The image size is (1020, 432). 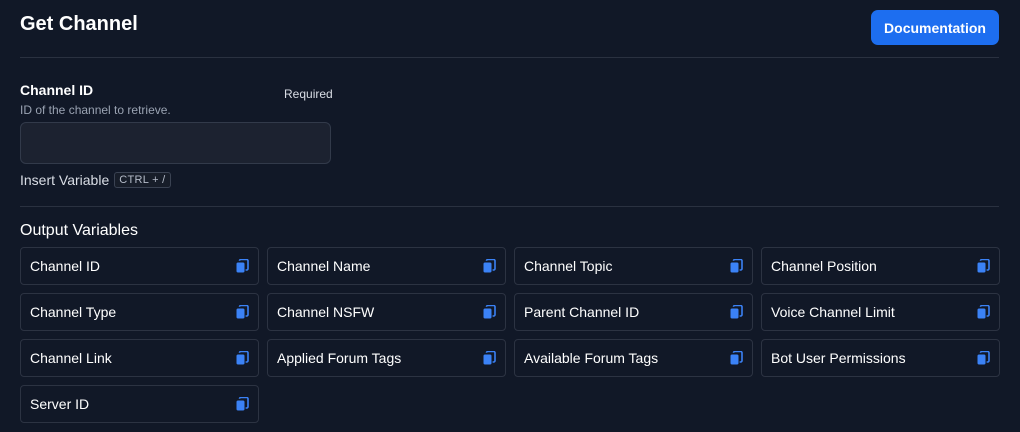 I want to click on output-variable-card: Applied Forum Tags, so click(x=386, y=358).